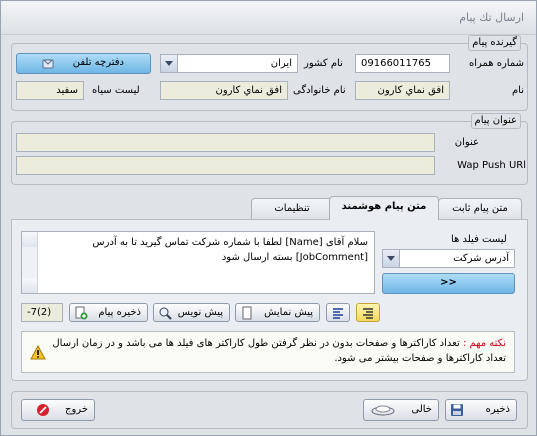  What do you see at coordinates (288, 312) in the screenshot?
I see `preview-button-label: پیش نمایش` at bounding box center [288, 312].